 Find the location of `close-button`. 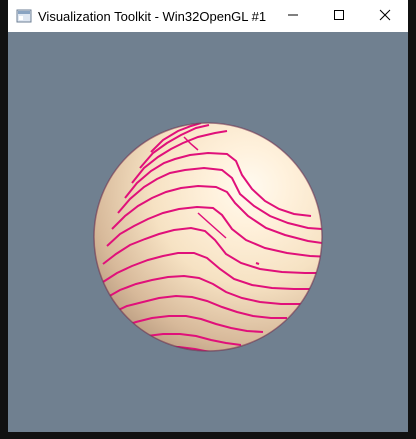

close-button is located at coordinates (385, 16).